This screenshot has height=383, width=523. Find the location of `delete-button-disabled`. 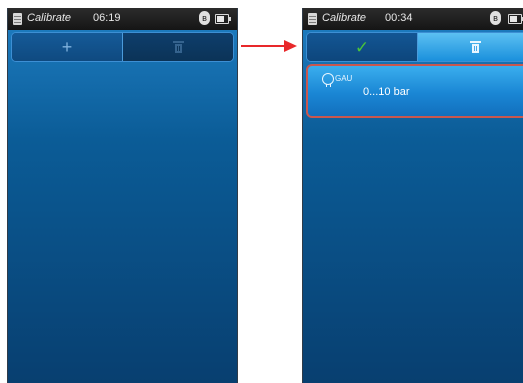

delete-button-disabled is located at coordinates (178, 47).